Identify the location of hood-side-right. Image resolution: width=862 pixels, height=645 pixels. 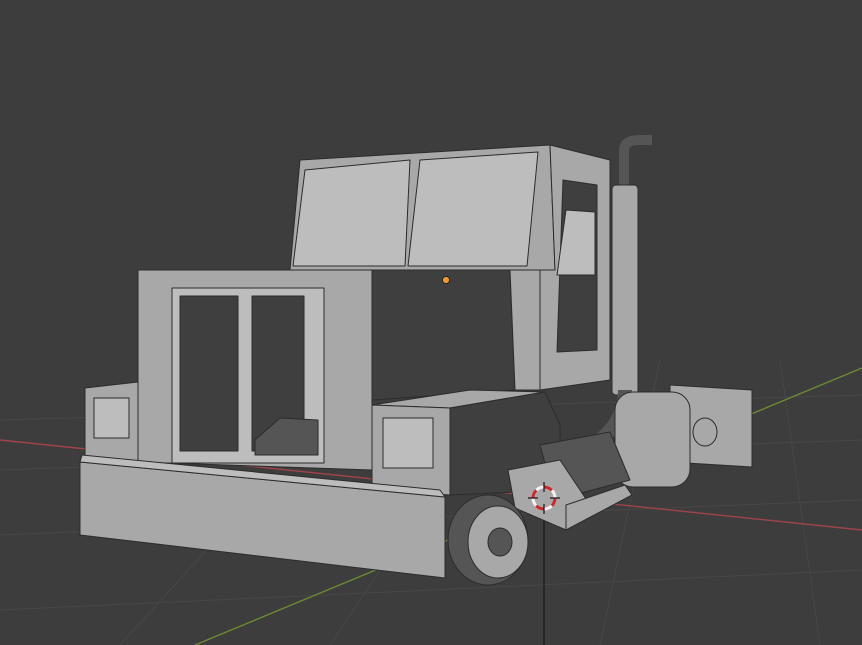
(525, 330).